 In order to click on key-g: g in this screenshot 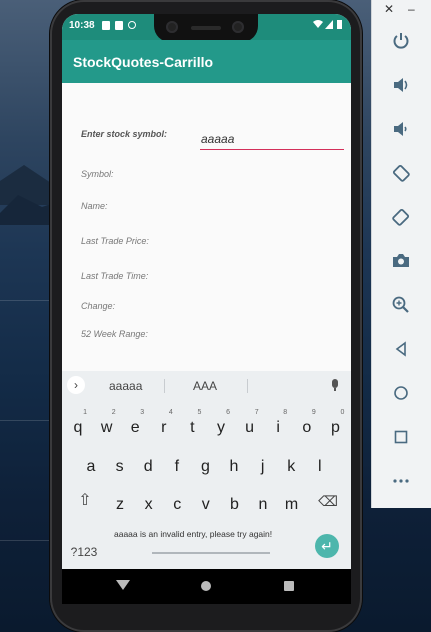, I will do `click(205, 465)`.